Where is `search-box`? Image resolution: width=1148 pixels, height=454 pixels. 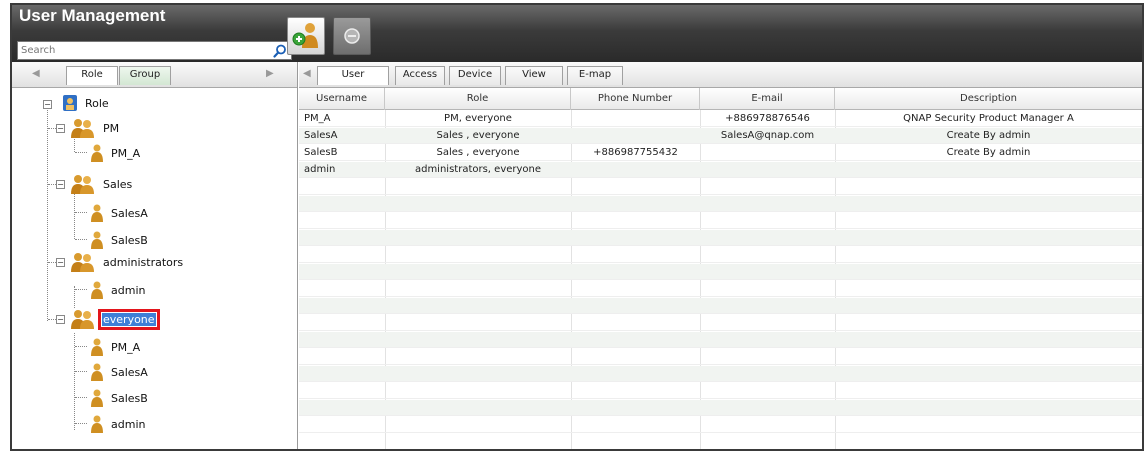
search-box is located at coordinates (154, 50).